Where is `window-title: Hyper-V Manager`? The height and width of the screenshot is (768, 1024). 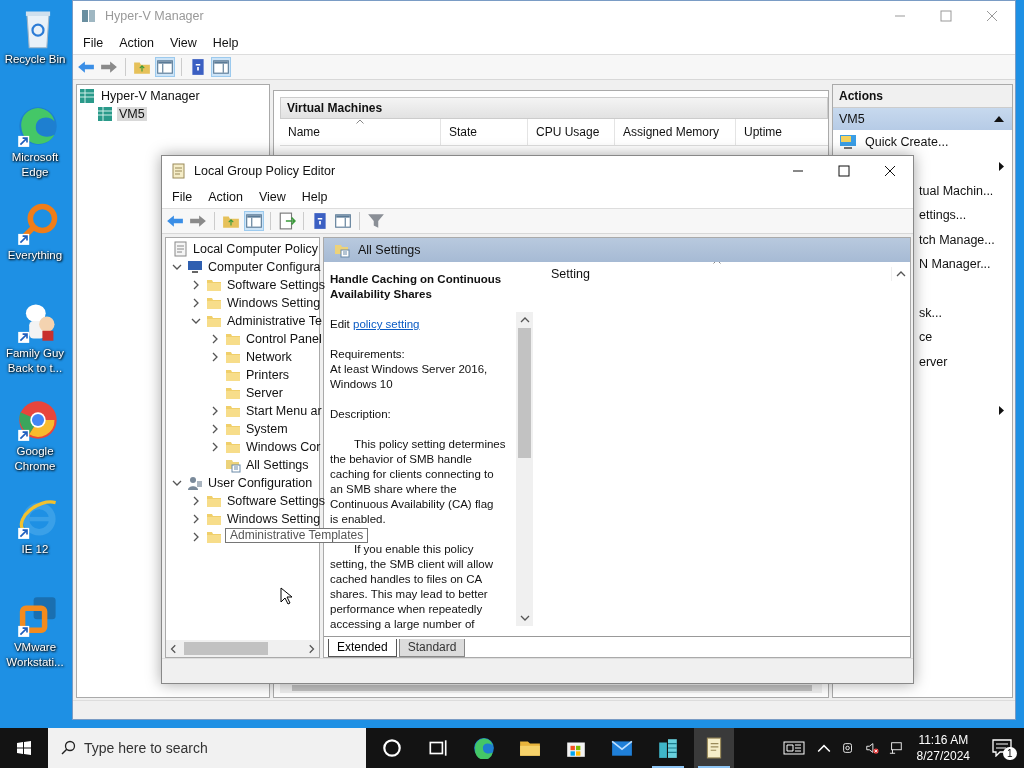 window-title: Hyper-V Manager is located at coordinates (154, 16).